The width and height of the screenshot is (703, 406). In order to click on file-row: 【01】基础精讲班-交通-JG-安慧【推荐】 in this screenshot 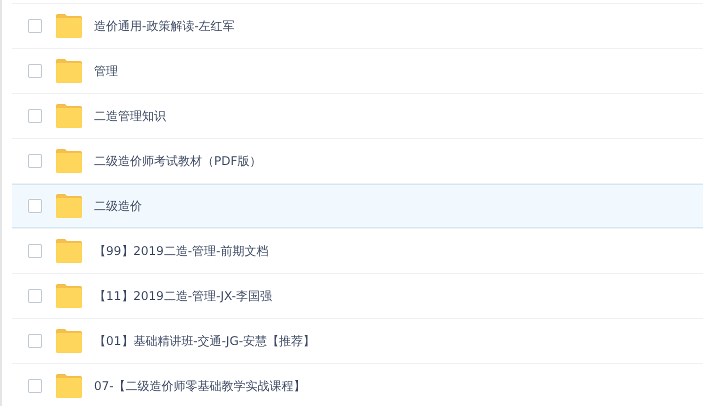, I will do `click(357, 341)`.